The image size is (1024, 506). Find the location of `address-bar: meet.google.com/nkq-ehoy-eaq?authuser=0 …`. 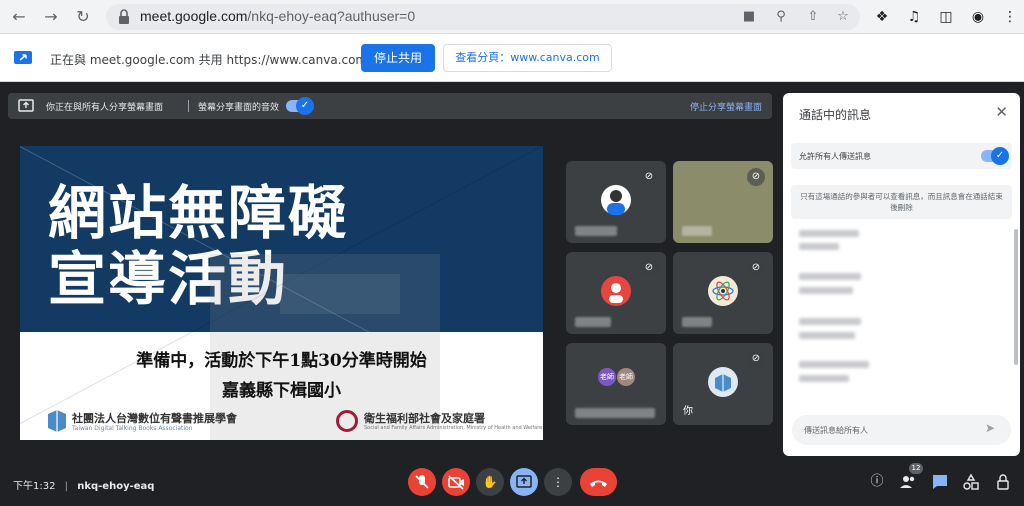

address-bar: meet.google.com/nkq-ehoy-eaq?authuser=0 … is located at coordinates (483, 17).